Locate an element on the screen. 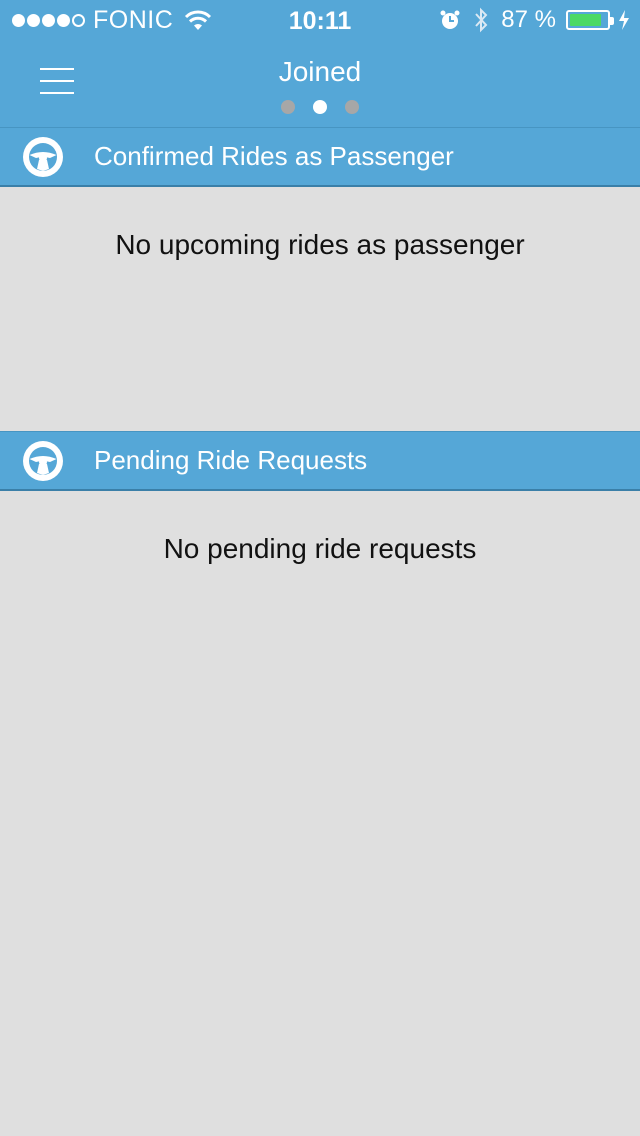 The image size is (640, 1136). section-title: Pending Ride Requests is located at coordinates (231, 460).